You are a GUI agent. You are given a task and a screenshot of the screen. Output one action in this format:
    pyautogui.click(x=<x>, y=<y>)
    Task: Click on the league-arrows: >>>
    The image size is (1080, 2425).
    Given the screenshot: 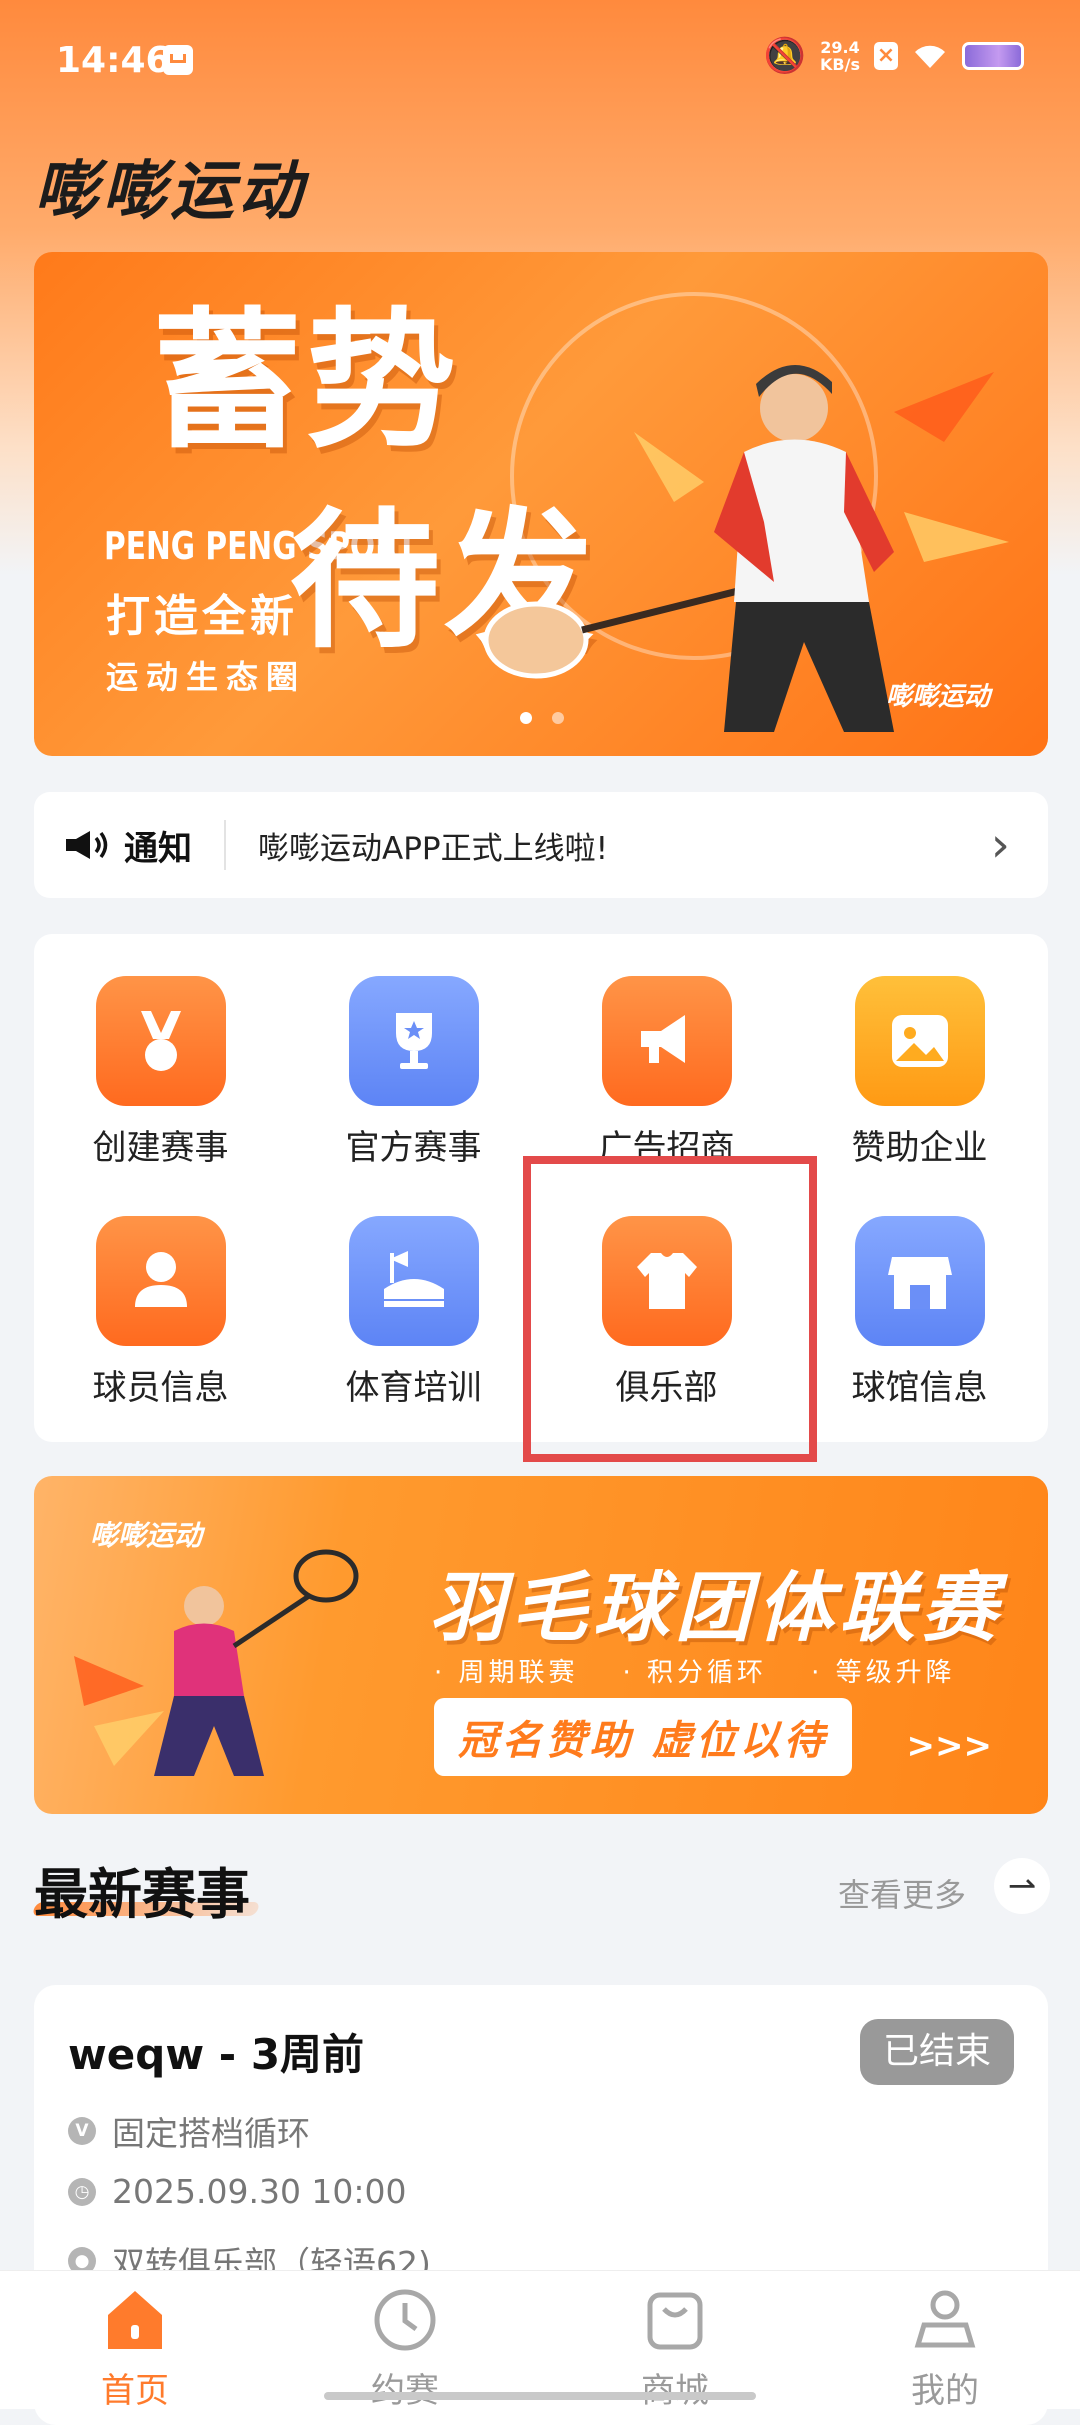 What is the action you would take?
    pyautogui.click(x=949, y=1746)
    